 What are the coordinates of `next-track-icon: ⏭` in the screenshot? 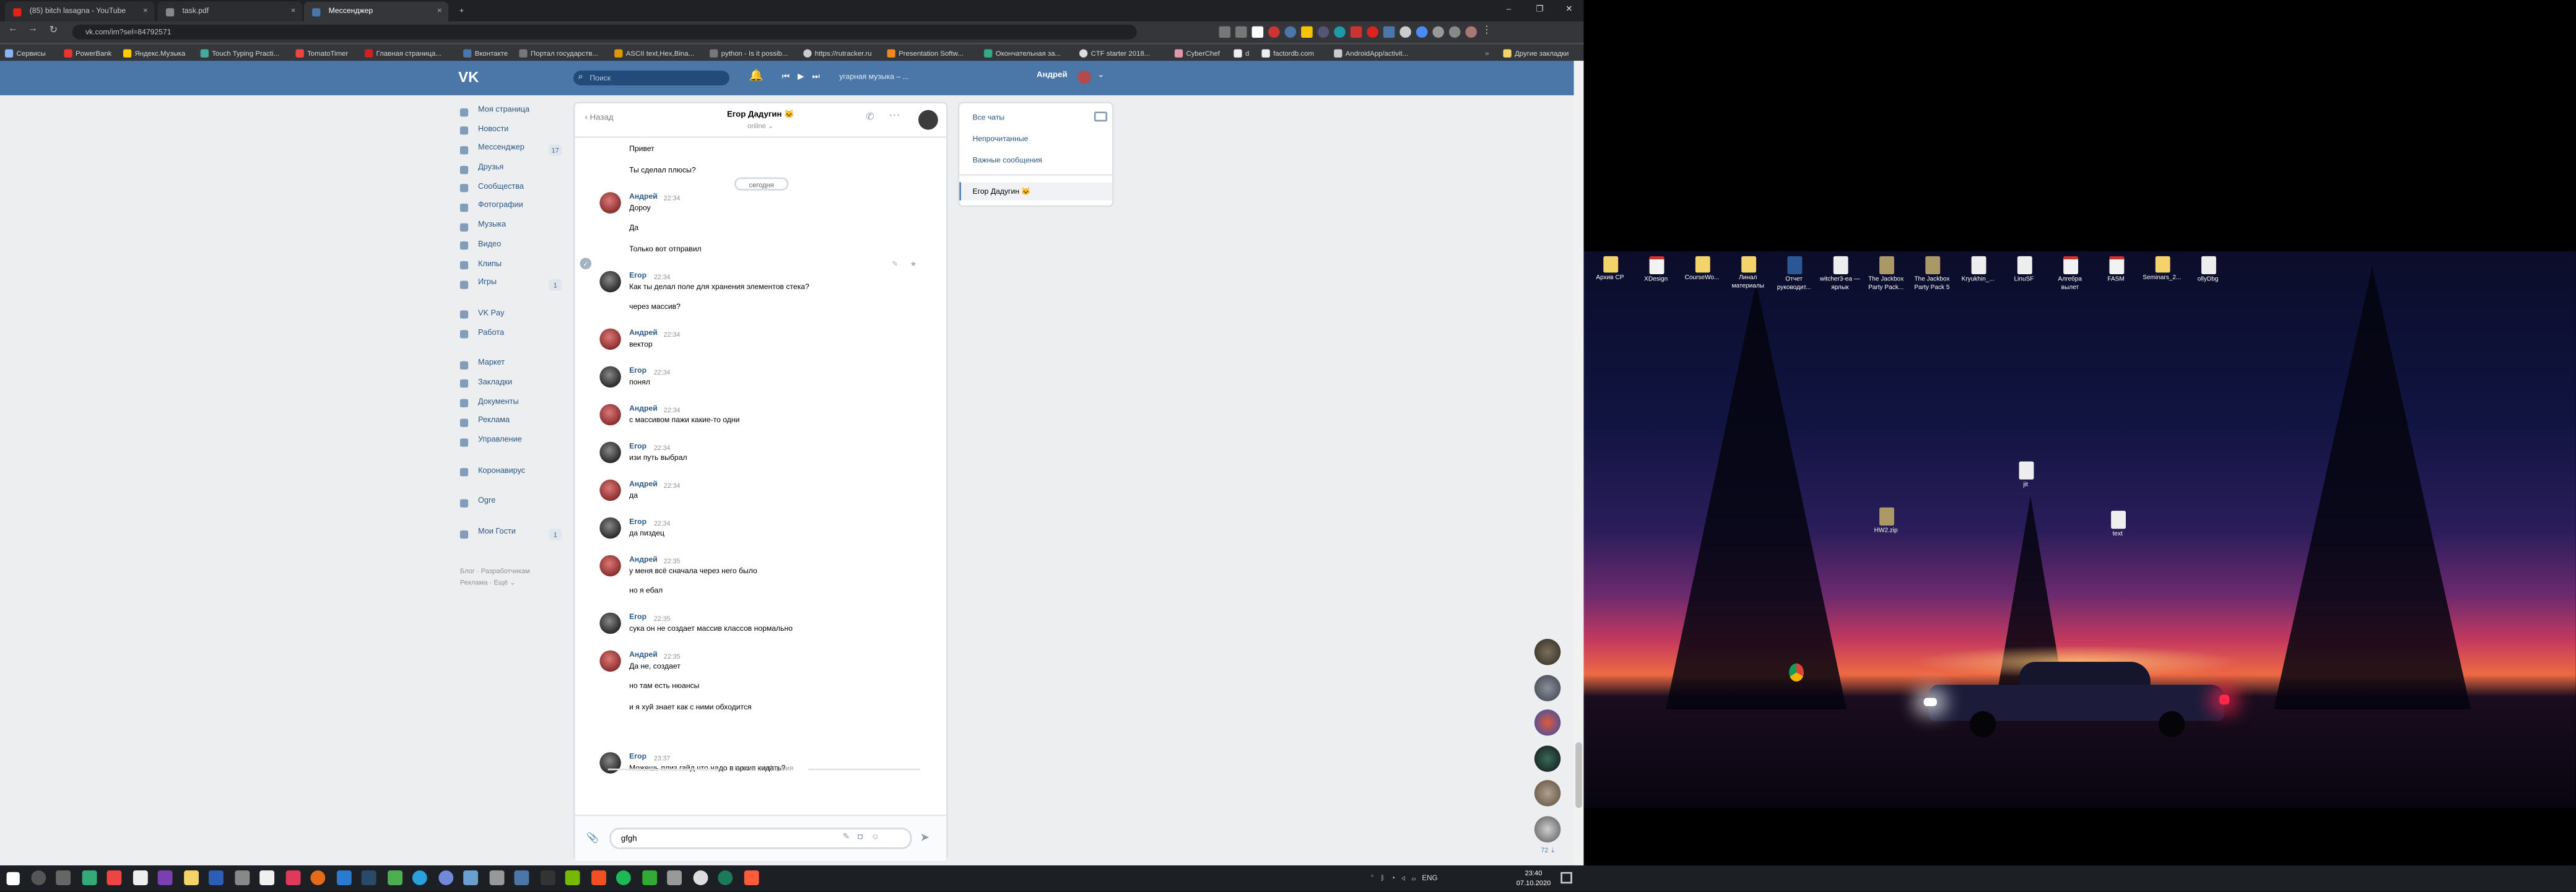 It's located at (816, 77).